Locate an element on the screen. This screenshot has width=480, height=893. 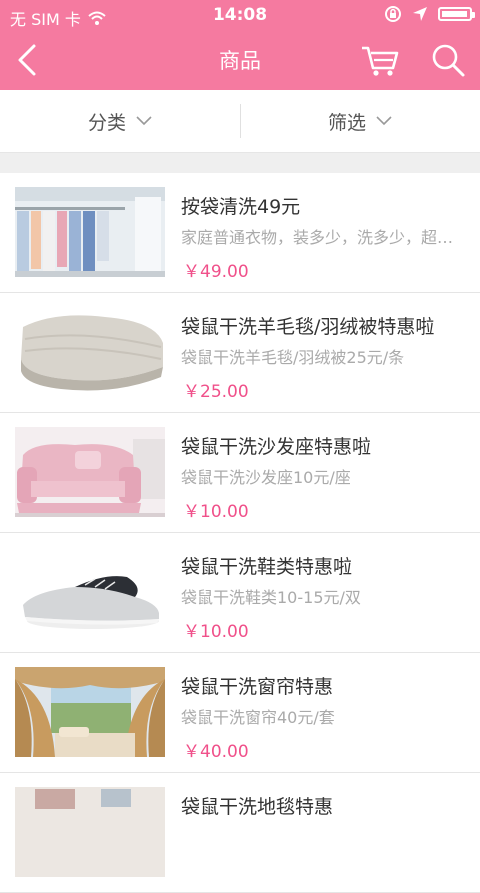
filter-bar: 分类 筛选 is located at coordinates (240, 121).